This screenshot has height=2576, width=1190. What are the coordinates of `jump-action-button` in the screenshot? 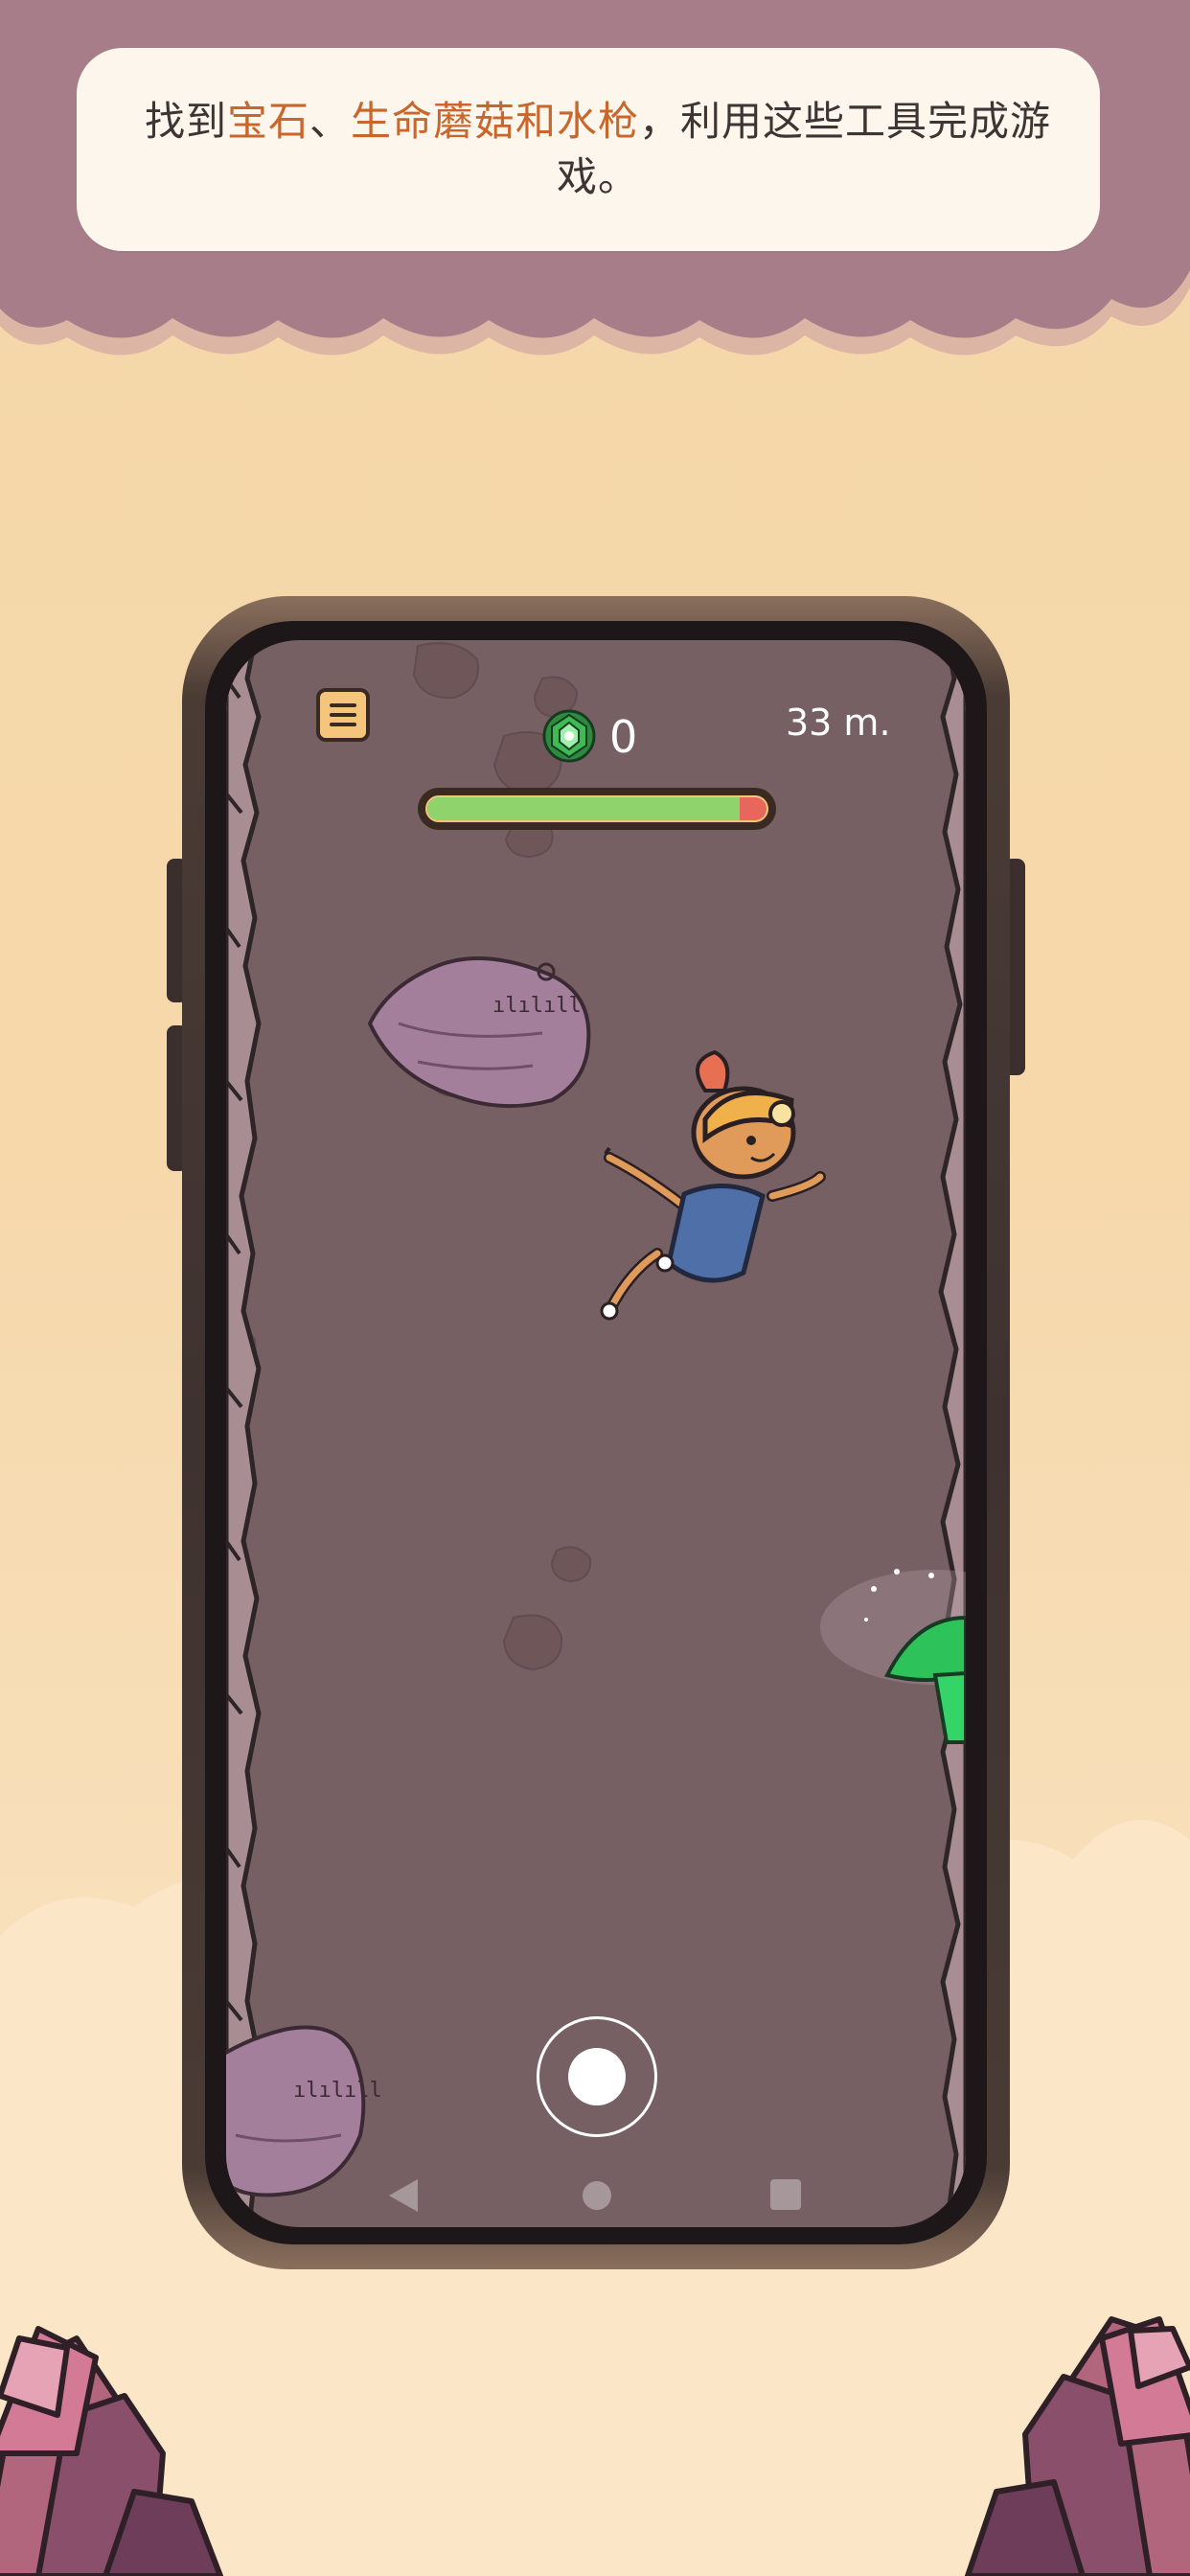 It's located at (597, 2076).